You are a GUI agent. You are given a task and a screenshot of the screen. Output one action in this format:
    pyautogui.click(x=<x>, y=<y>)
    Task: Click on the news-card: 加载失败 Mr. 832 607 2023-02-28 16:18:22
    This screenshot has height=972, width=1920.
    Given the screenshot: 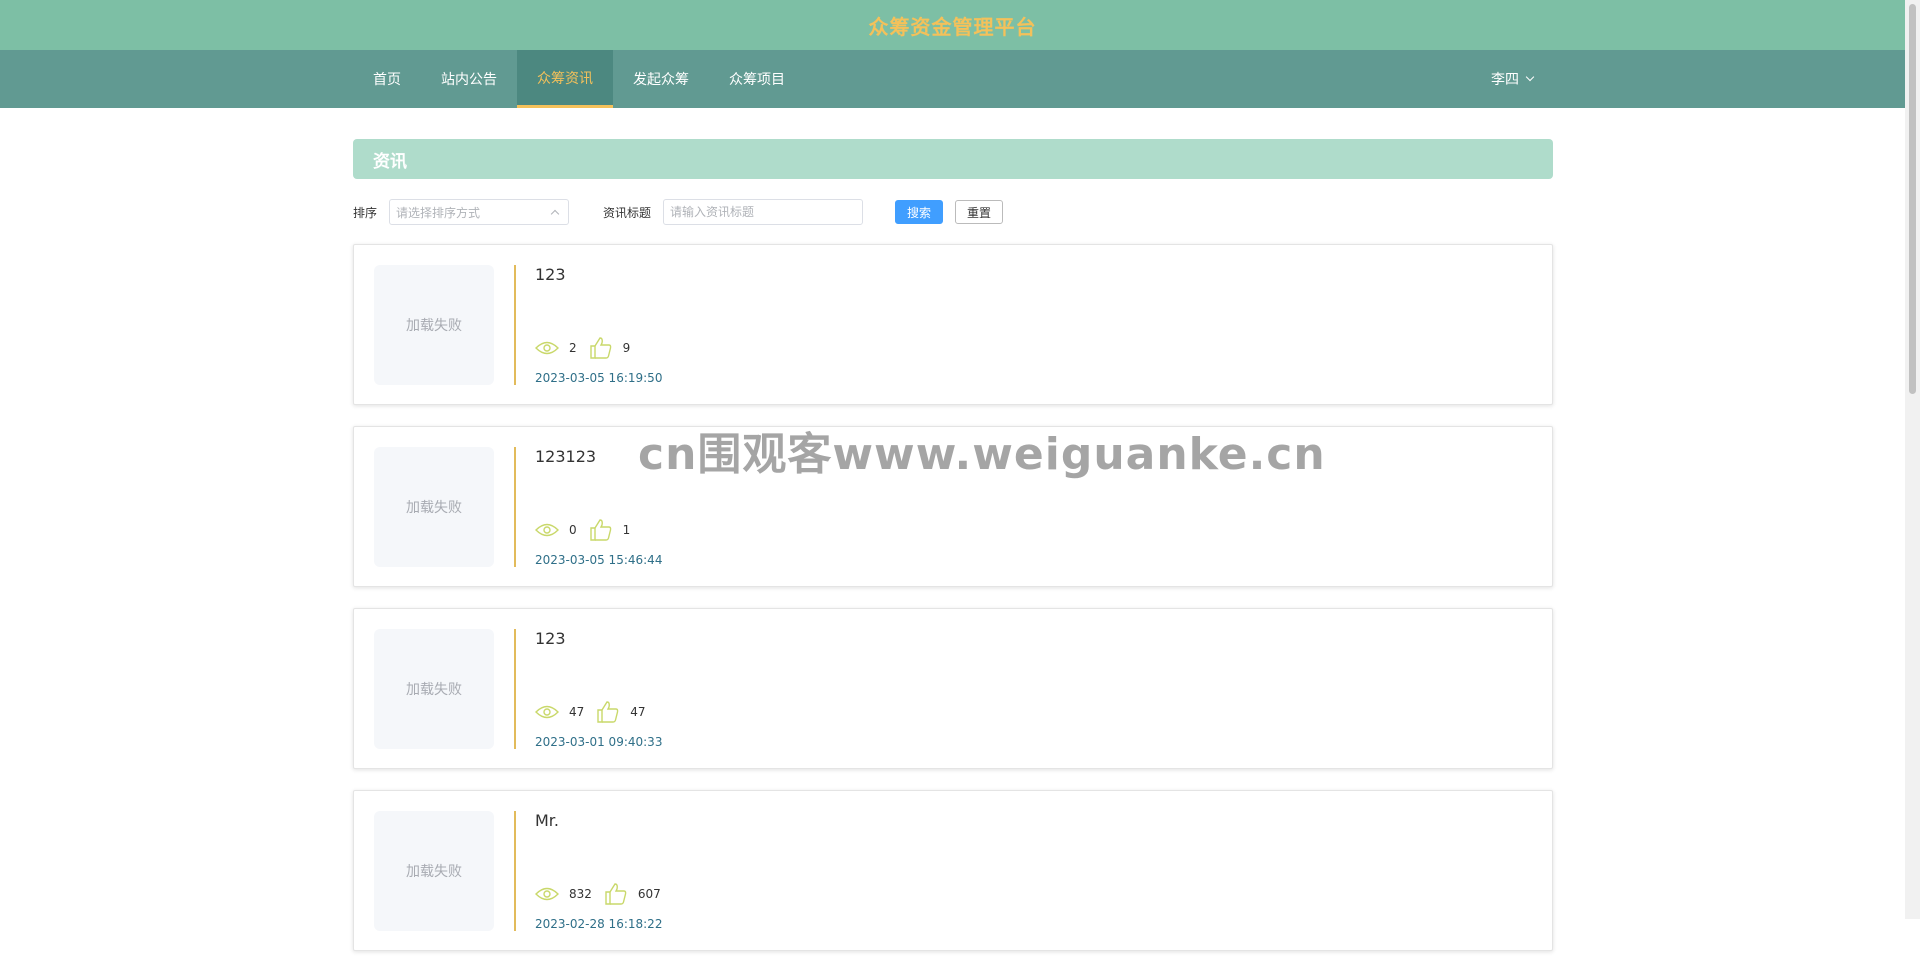 What is the action you would take?
    pyautogui.click(x=953, y=870)
    